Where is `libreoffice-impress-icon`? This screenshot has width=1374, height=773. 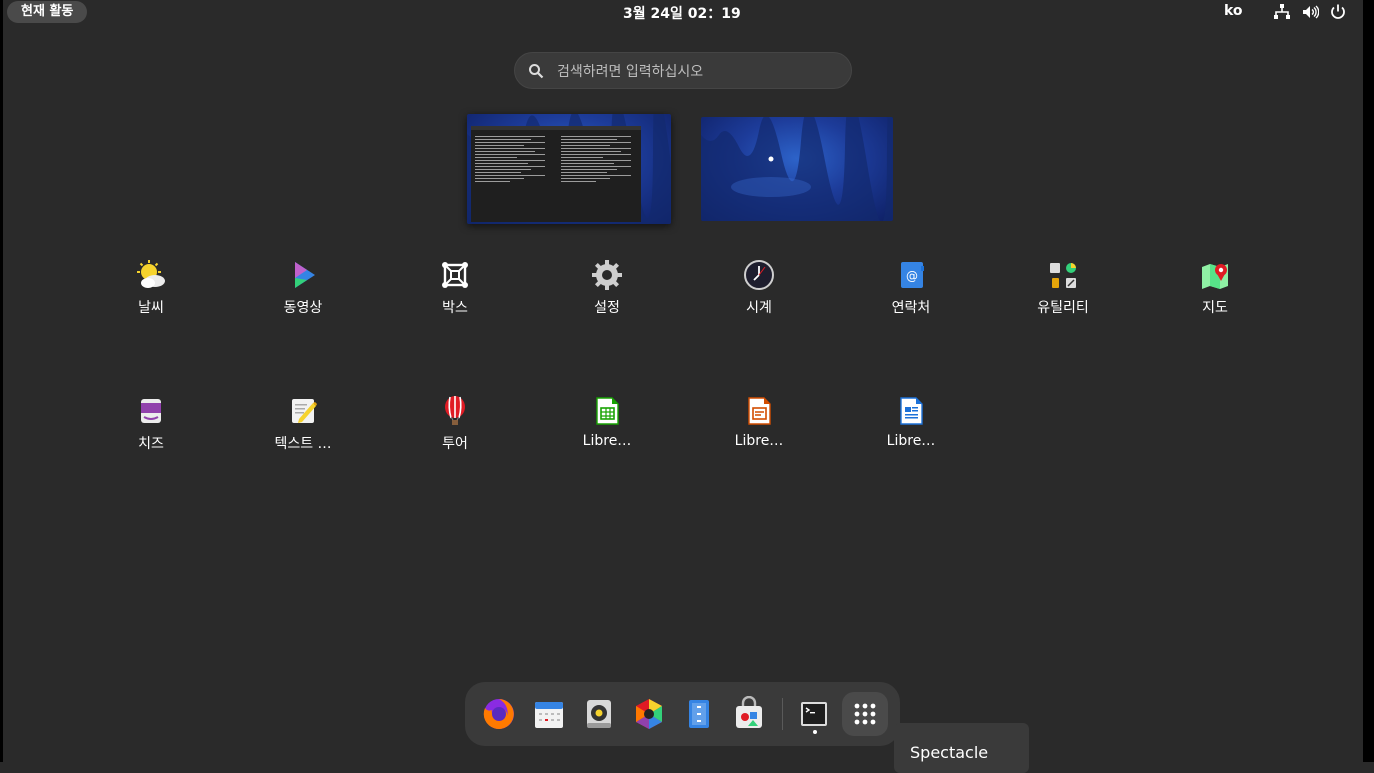 libreoffice-impress-icon is located at coordinates (759, 411).